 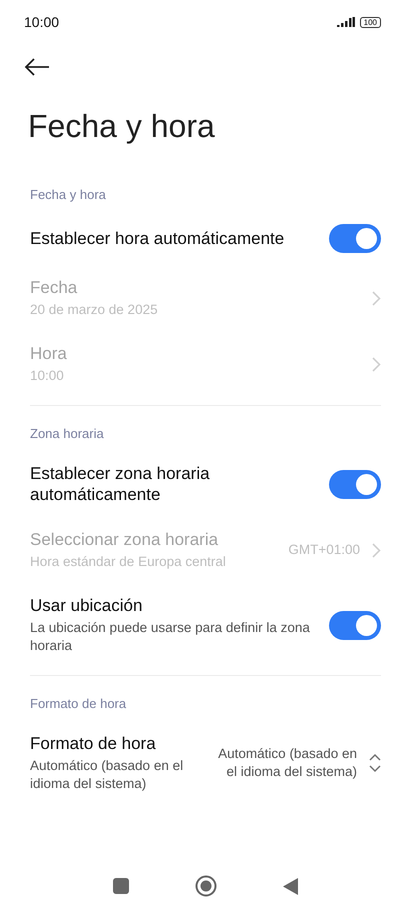 I want to click on setting-description: 20 de marzo de 2025, so click(x=94, y=310).